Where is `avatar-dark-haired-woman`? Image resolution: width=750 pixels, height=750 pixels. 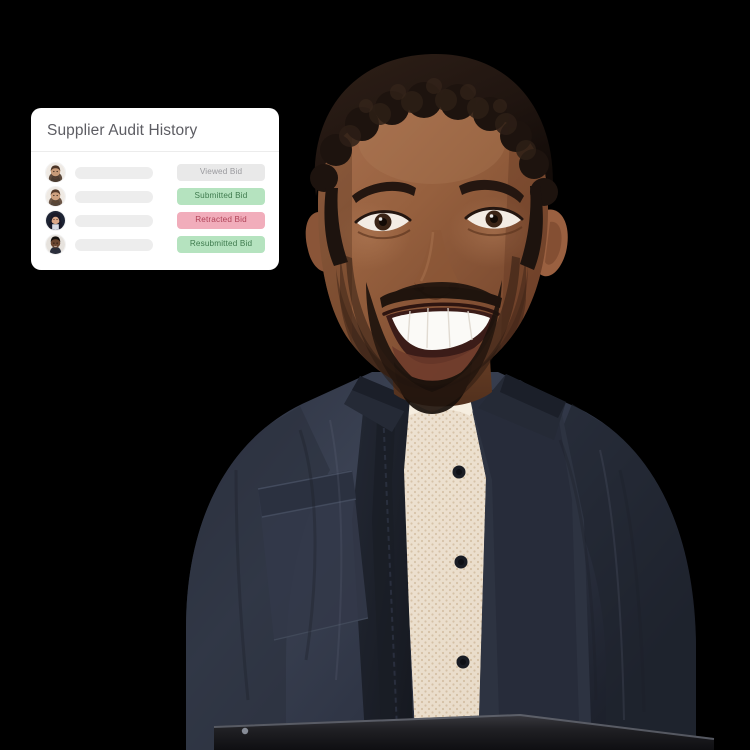
avatar-dark-haired-woman is located at coordinates (55, 220).